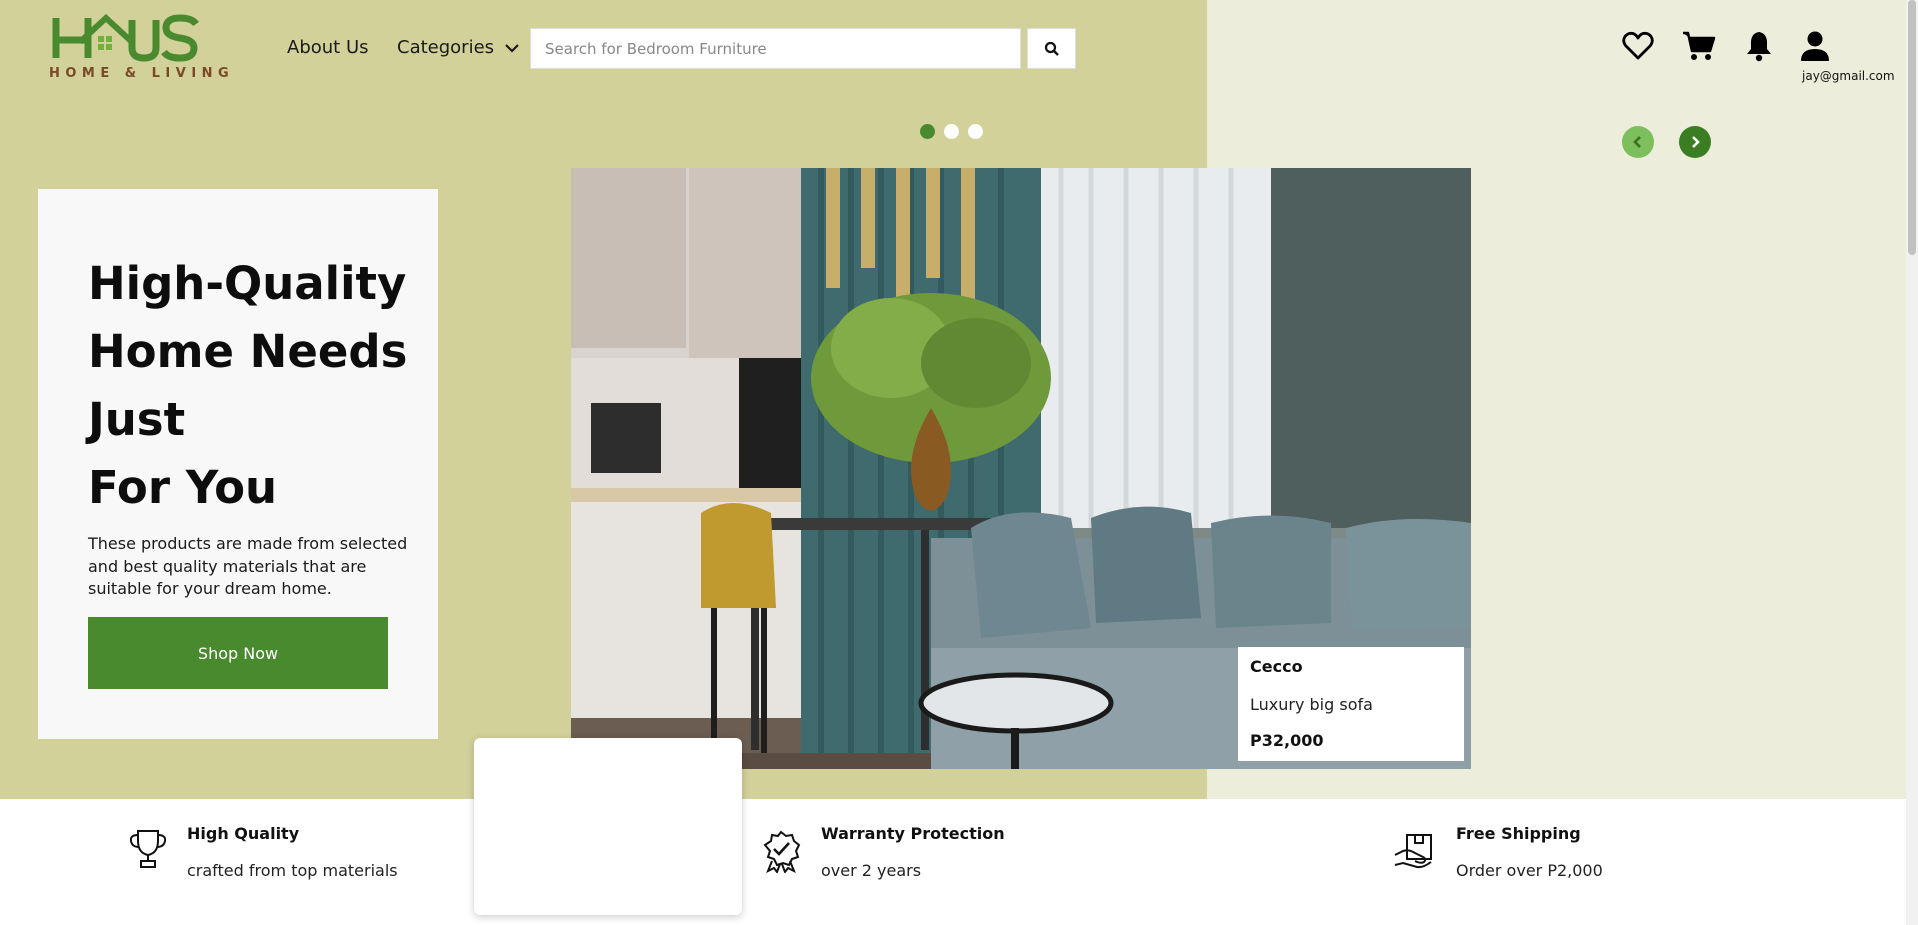 The height and width of the screenshot is (925, 1918). I want to click on search-input, so click(775, 48).